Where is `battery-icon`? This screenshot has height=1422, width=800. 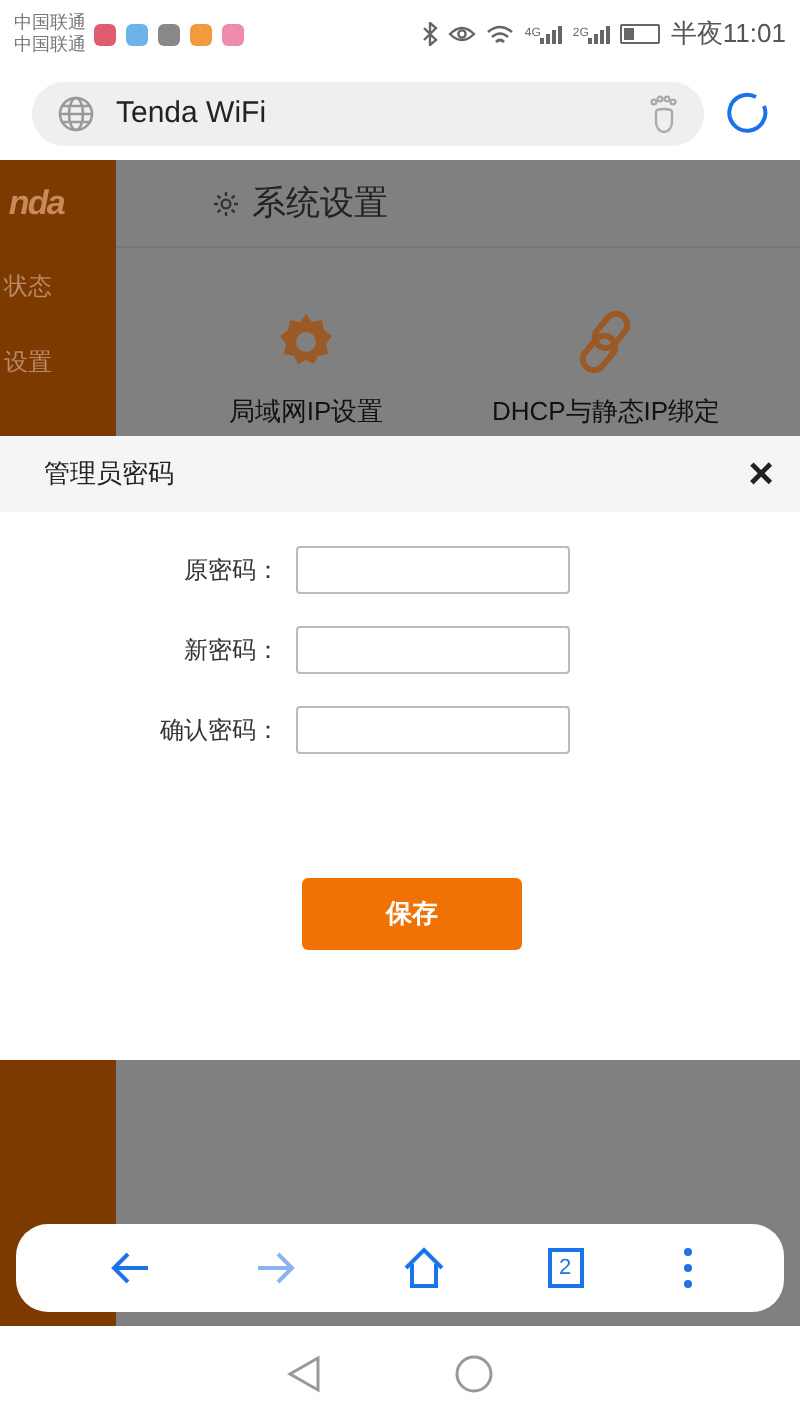 battery-icon is located at coordinates (640, 34).